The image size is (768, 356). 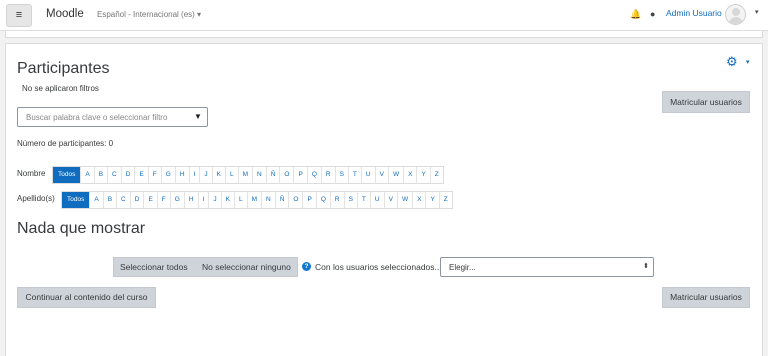 I want to click on last-name-initial-o: O, so click(x=296, y=200).